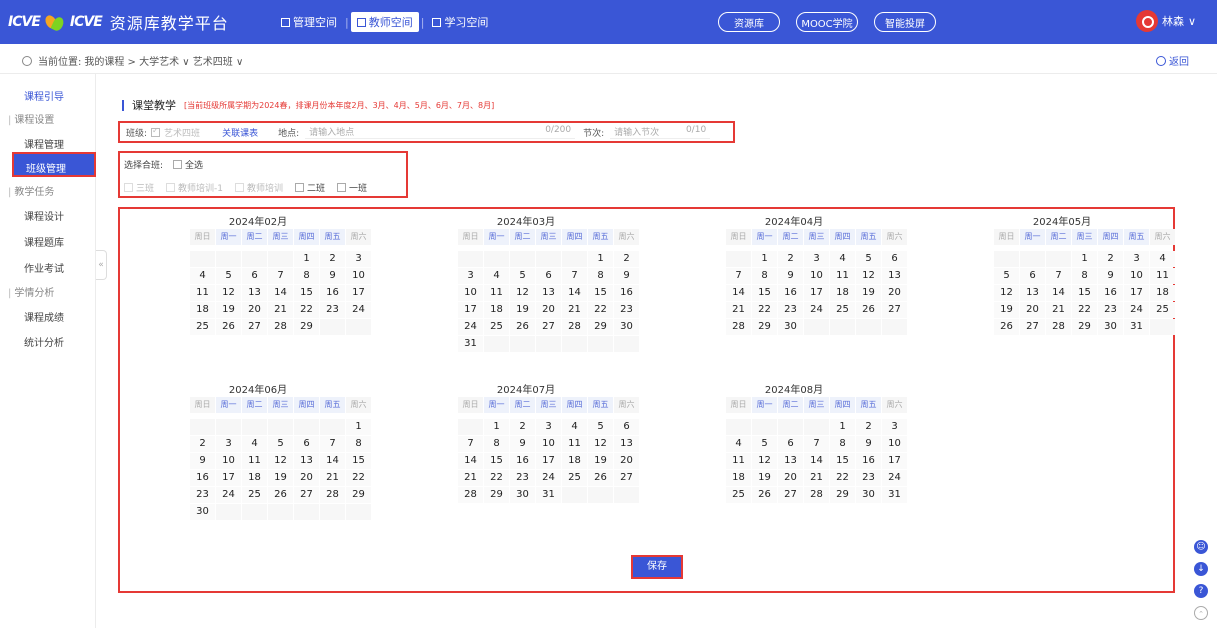 The height and width of the screenshot is (628, 1217). Describe the element at coordinates (228, 293) in the screenshot. I see `calendar-day: 12` at that location.